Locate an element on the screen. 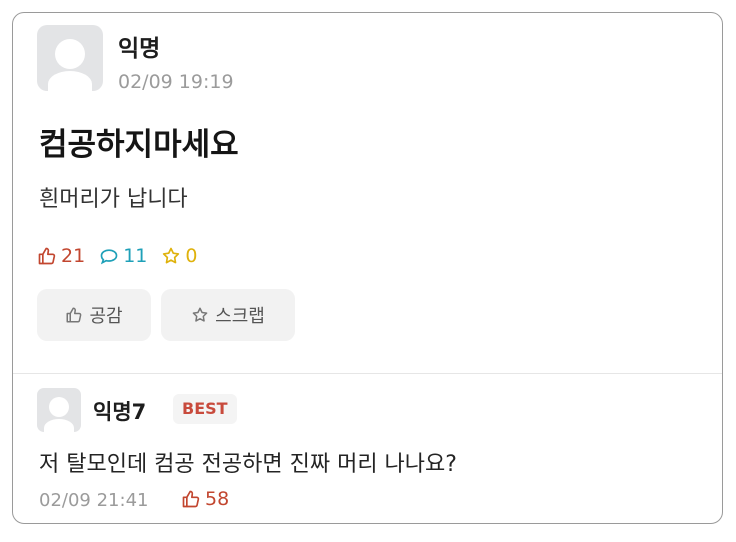 The image size is (736, 542). like-count: 21 is located at coordinates (61, 256).